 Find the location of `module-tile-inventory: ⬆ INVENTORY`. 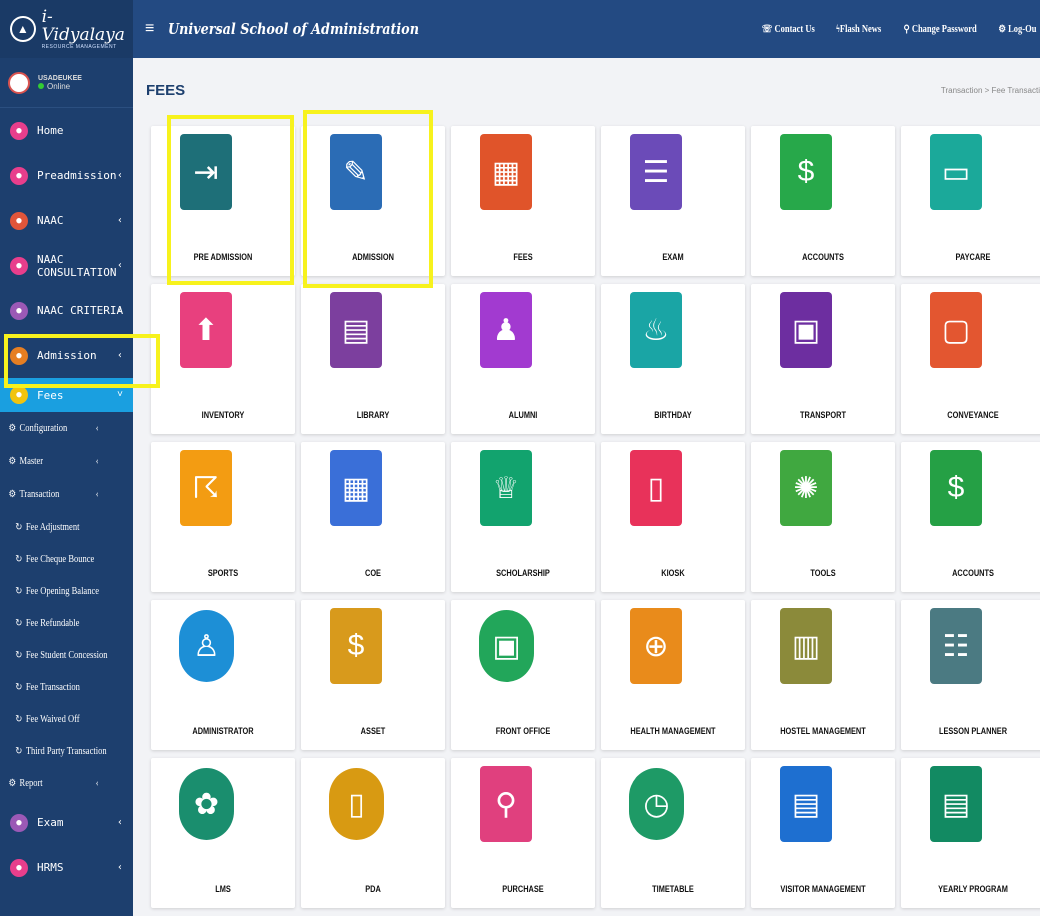

module-tile-inventory: ⬆ INVENTORY is located at coordinates (223, 359).